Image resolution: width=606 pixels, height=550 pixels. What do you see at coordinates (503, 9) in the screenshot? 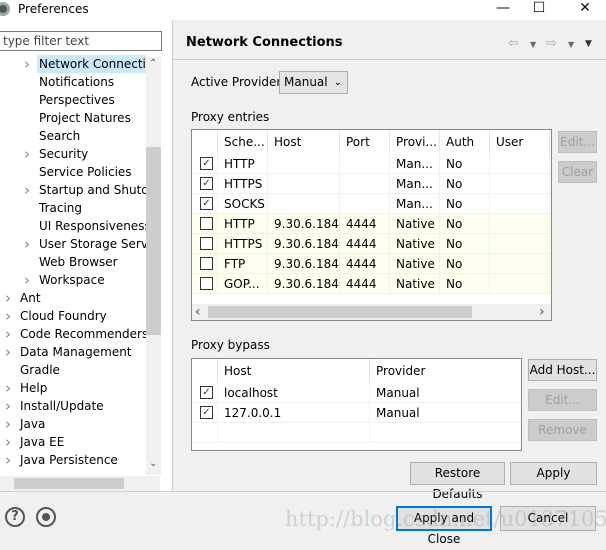
I see `minimize-button: —` at bounding box center [503, 9].